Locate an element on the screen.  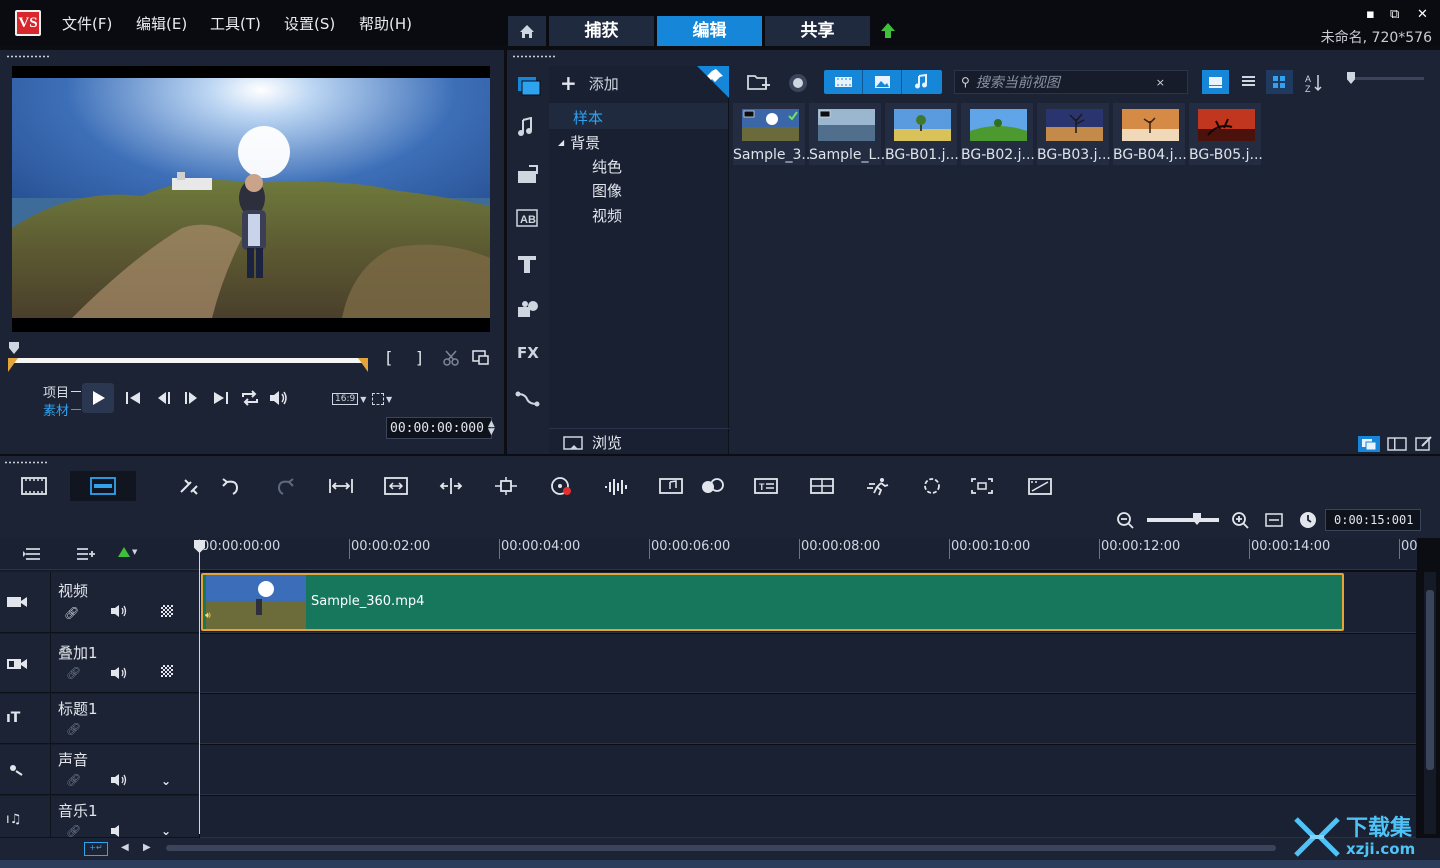
next-frame-button is located at coordinates (191, 398).